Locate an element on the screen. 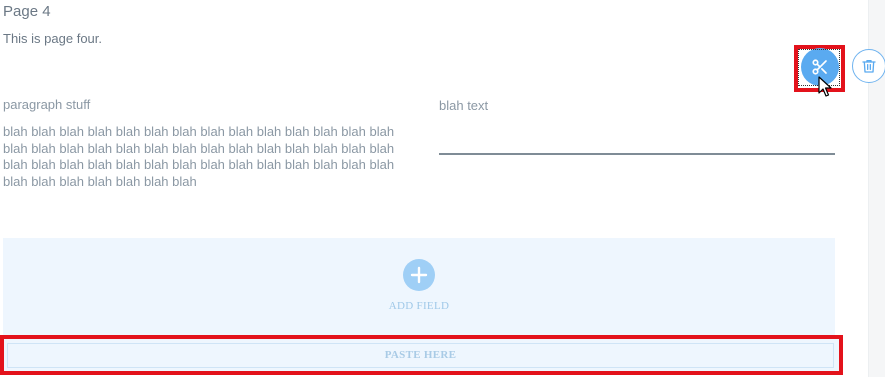  delete-button is located at coordinates (868, 66).